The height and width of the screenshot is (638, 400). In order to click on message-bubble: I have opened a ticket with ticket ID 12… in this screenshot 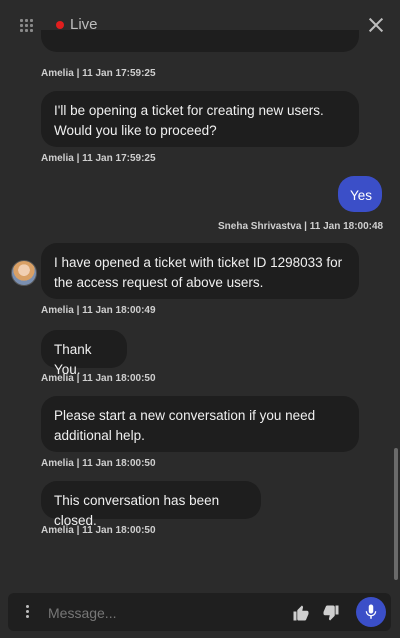, I will do `click(200, 271)`.